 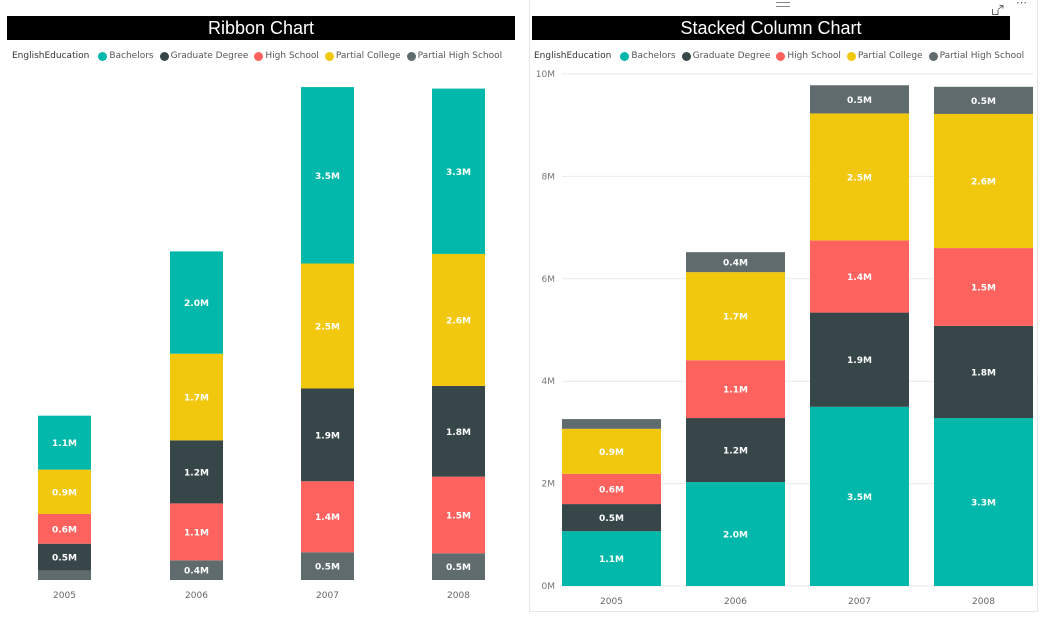 What do you see at coordinates (549, 382) in the screenshot?
I see `y-tick-label: 4M` at bounding box center [549, 382].